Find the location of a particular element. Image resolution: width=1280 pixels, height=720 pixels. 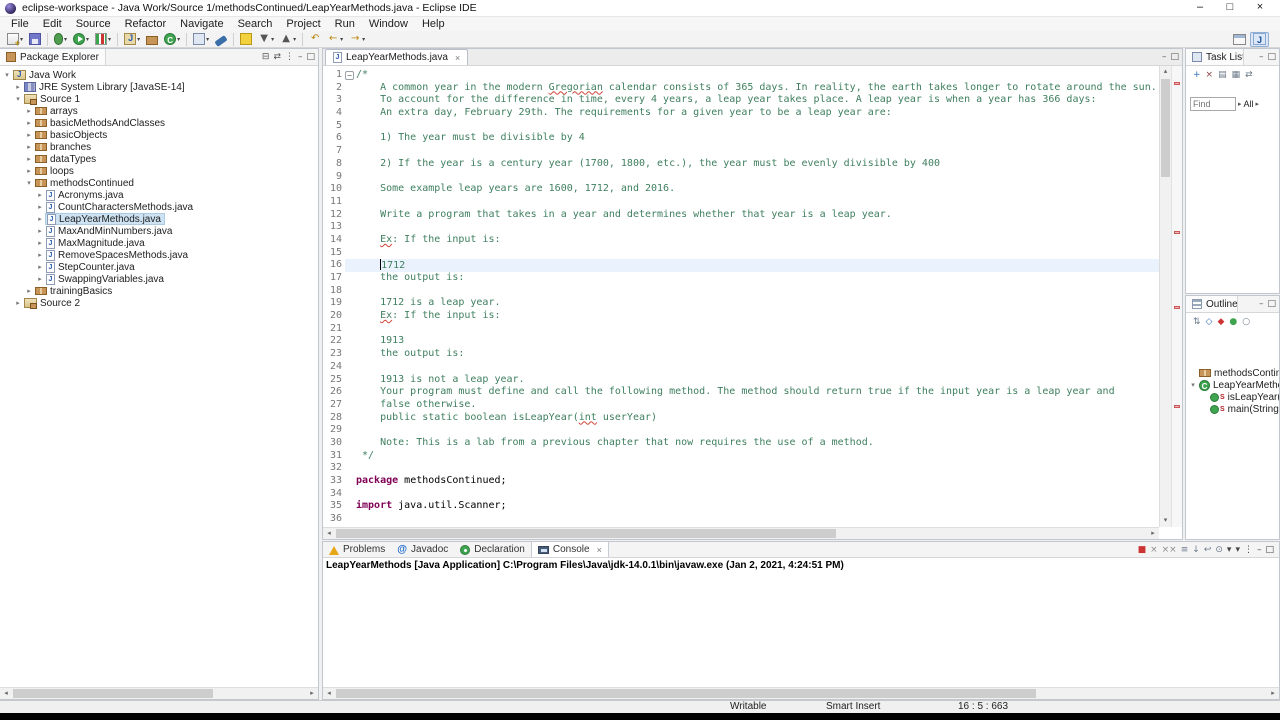

code-line-21: 21 is located at coordinates (741, 329).